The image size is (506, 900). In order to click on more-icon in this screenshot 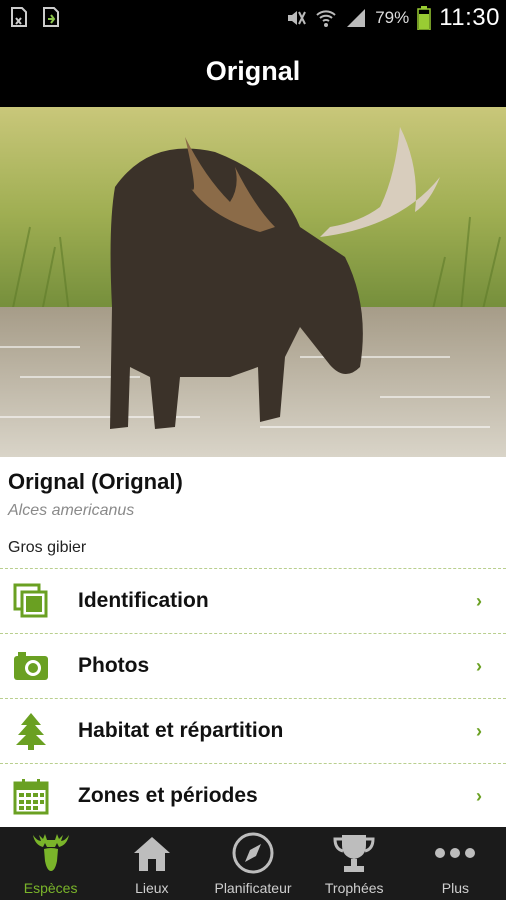, I will do `click(455, 853)`.